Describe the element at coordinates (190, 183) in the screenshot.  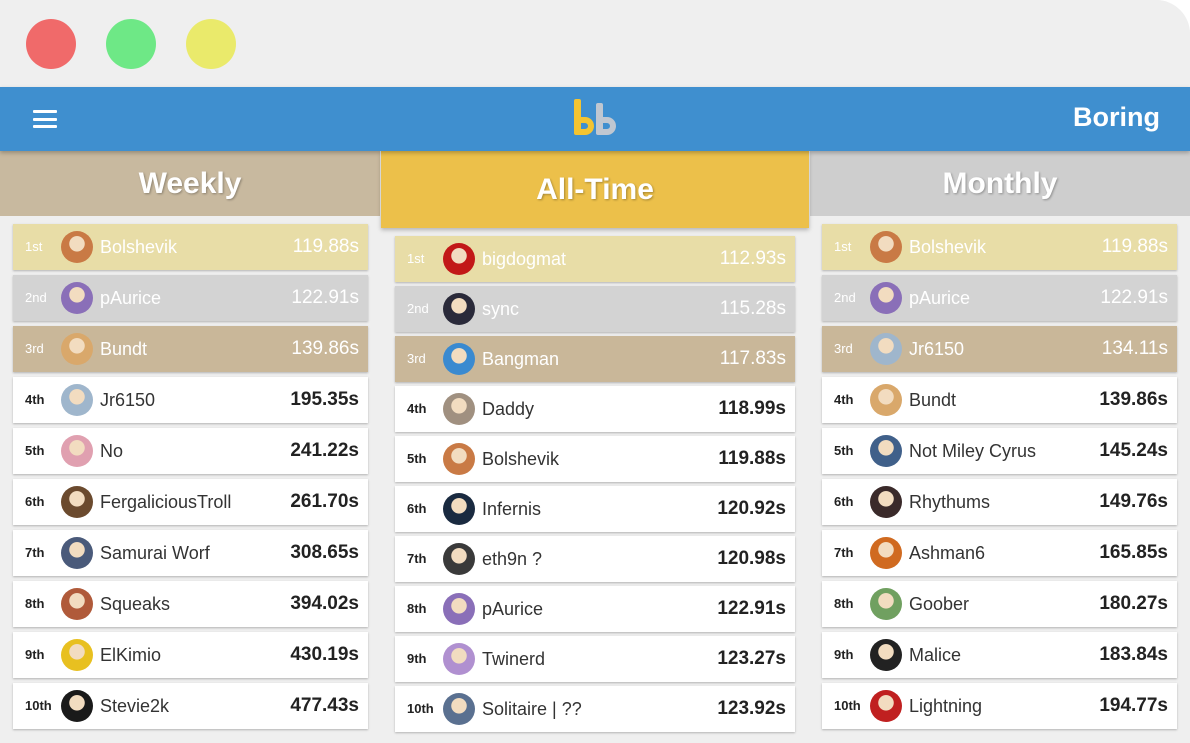
I see `tab-weekly: Weekly` at that location.